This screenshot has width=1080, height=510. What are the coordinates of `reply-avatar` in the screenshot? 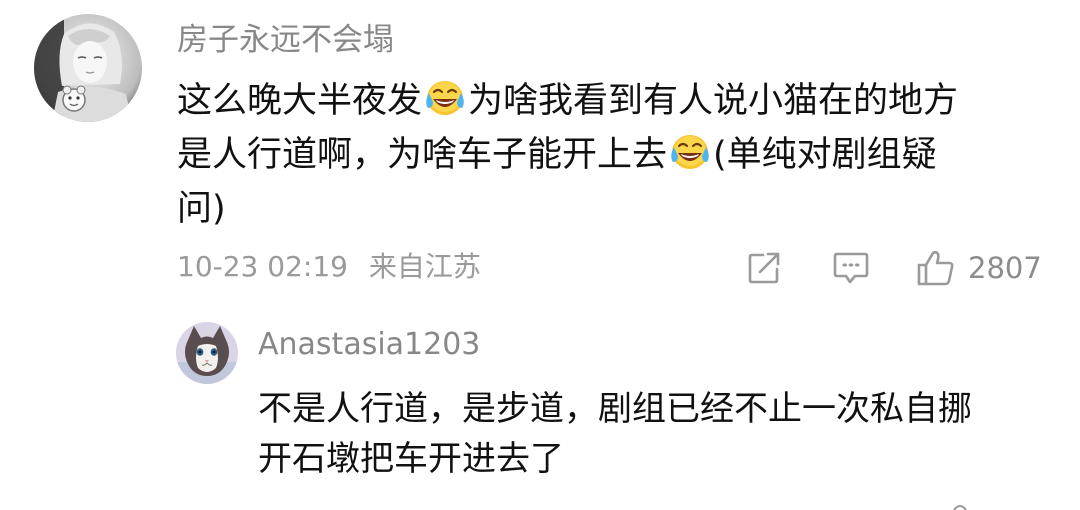 It's located at (207, 353).